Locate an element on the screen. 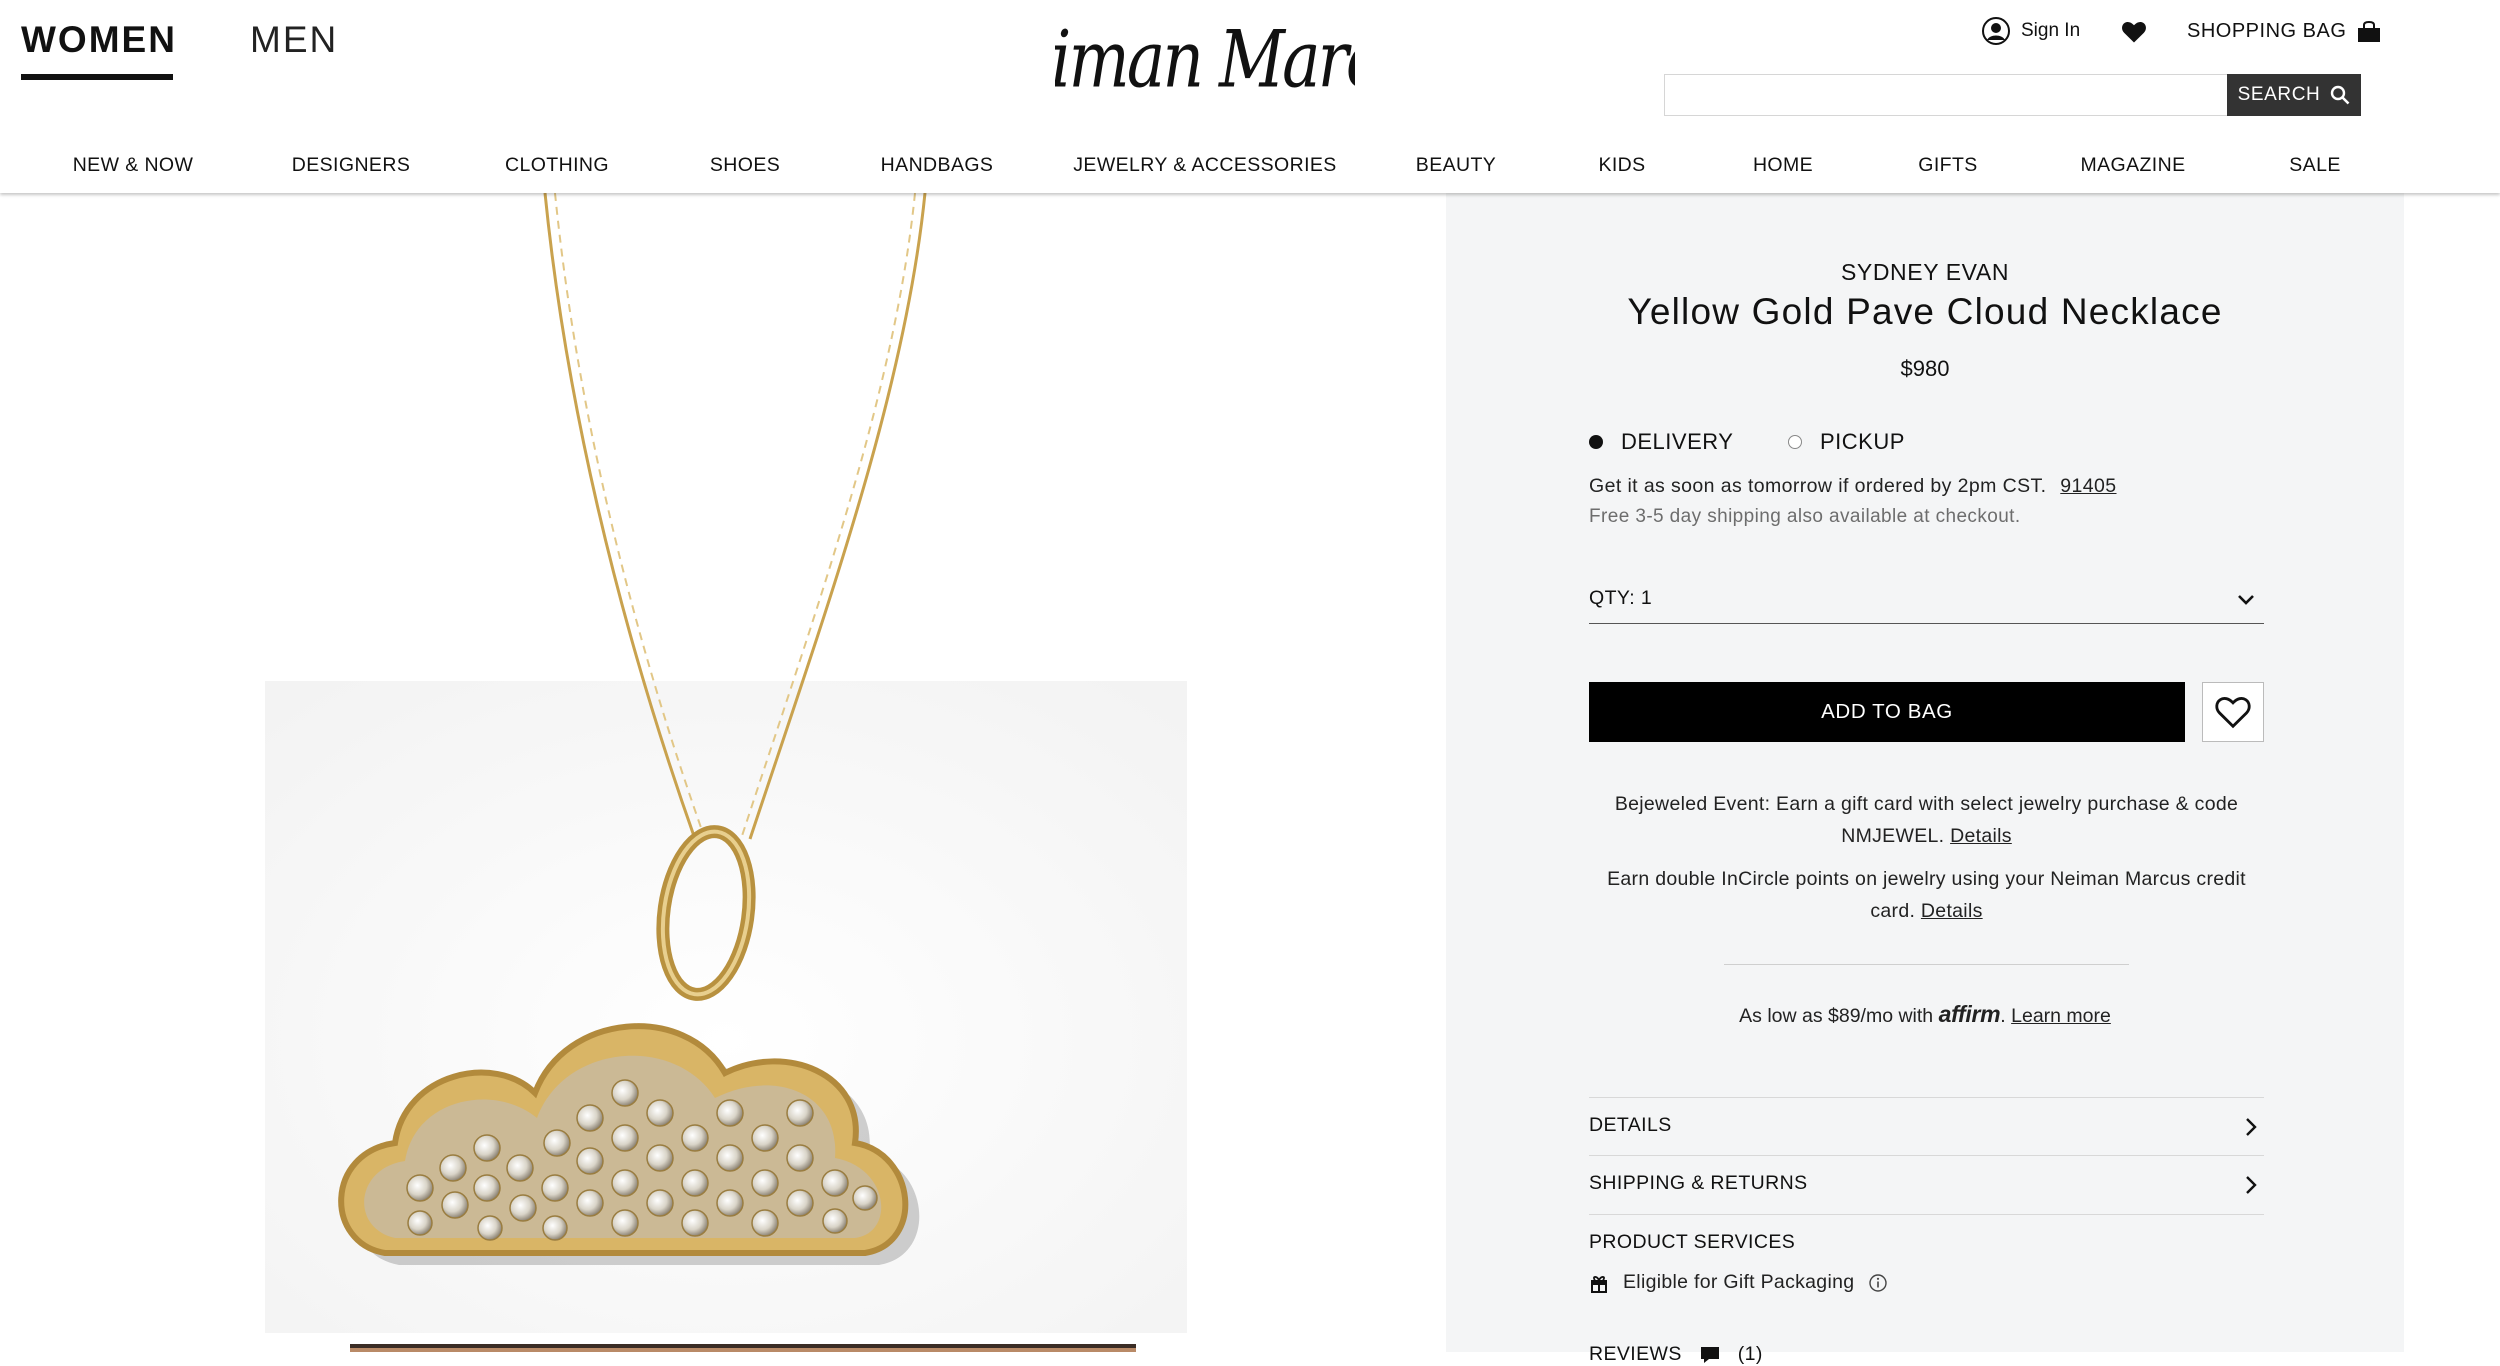 The height and width of the screenshot is (1366, 2500). nav-item-clothing: CLOTHING is located at coordinates (557, 165).